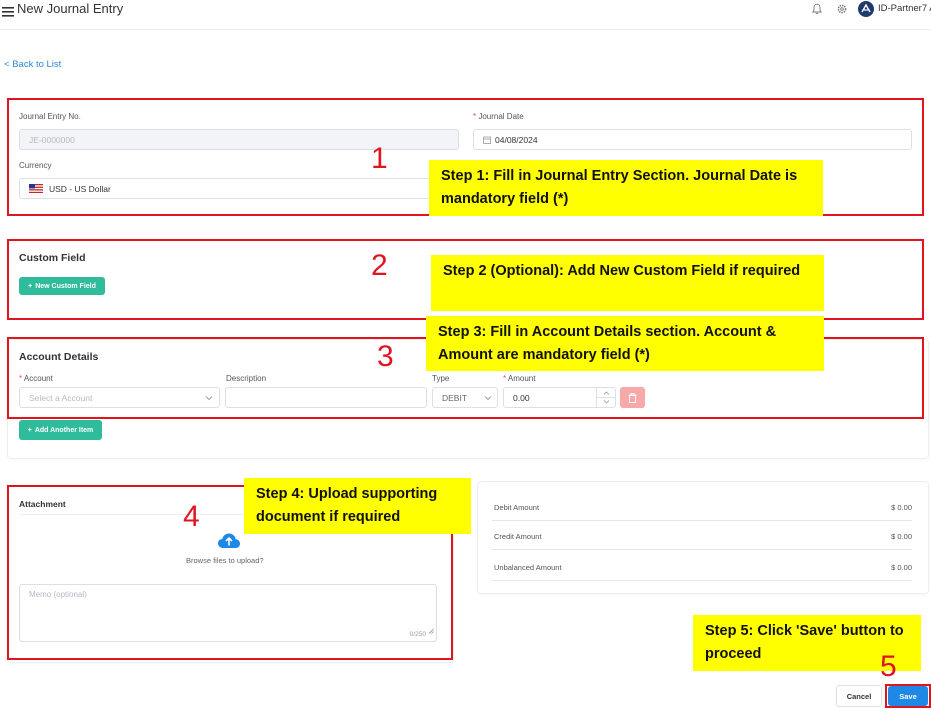  What do you see at coordinates (385, 356) in the screenshot?
I see `step-number-3: 3` at bounding box center [385, 356].